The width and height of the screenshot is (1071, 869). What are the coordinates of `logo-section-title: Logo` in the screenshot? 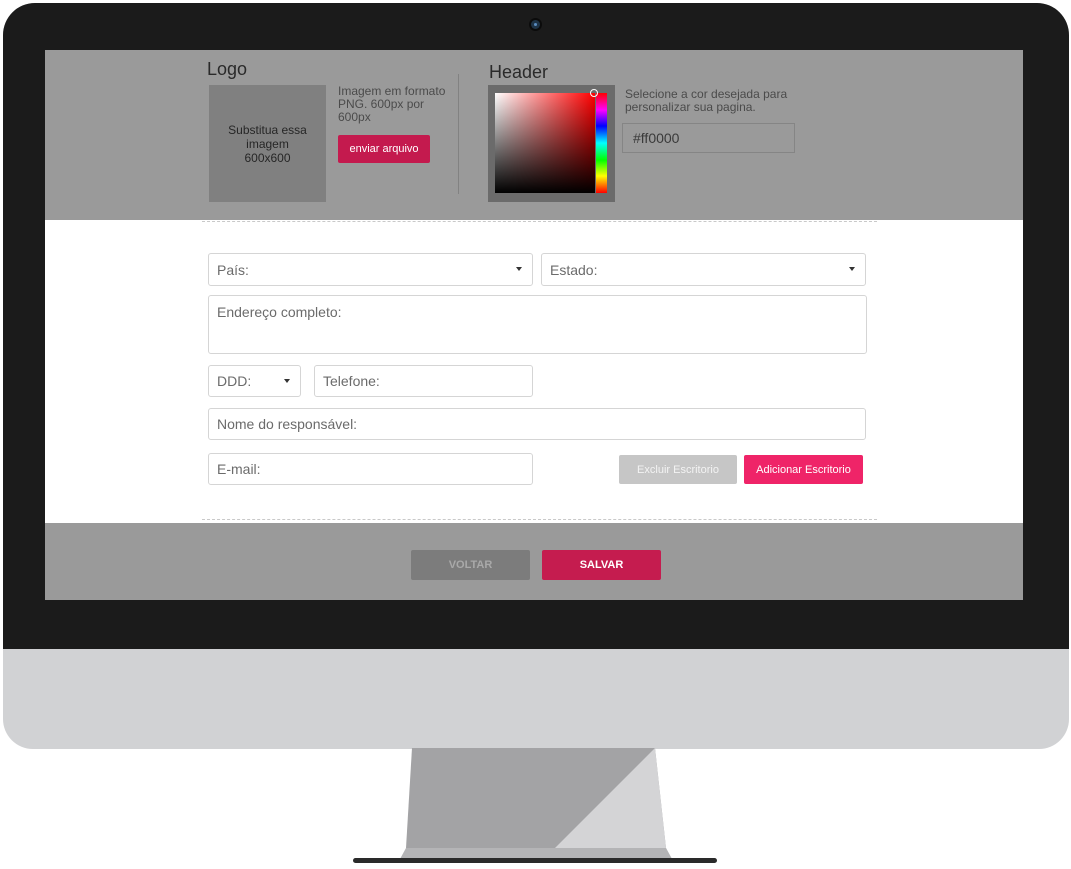 It's located at (227, 69).